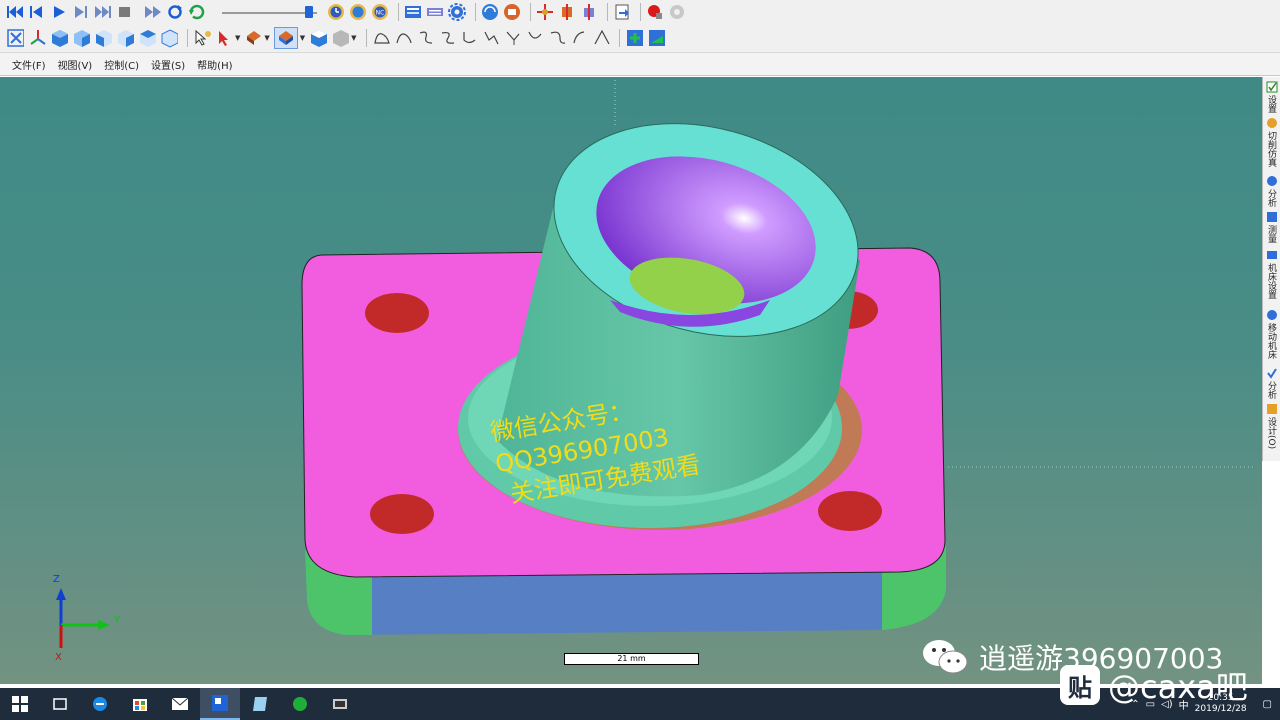 This screenshot has width=1280, height=720. What do you see at coordinates (59, 38) in the screenshot?
I see `front-view-icon` at bounding box center [59, 38].